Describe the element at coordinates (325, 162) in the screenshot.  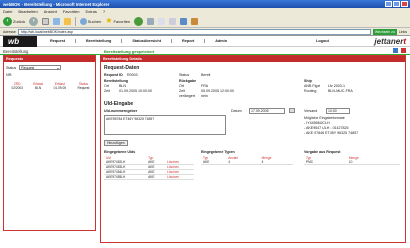
I see `table-cell: PMC` at that location.